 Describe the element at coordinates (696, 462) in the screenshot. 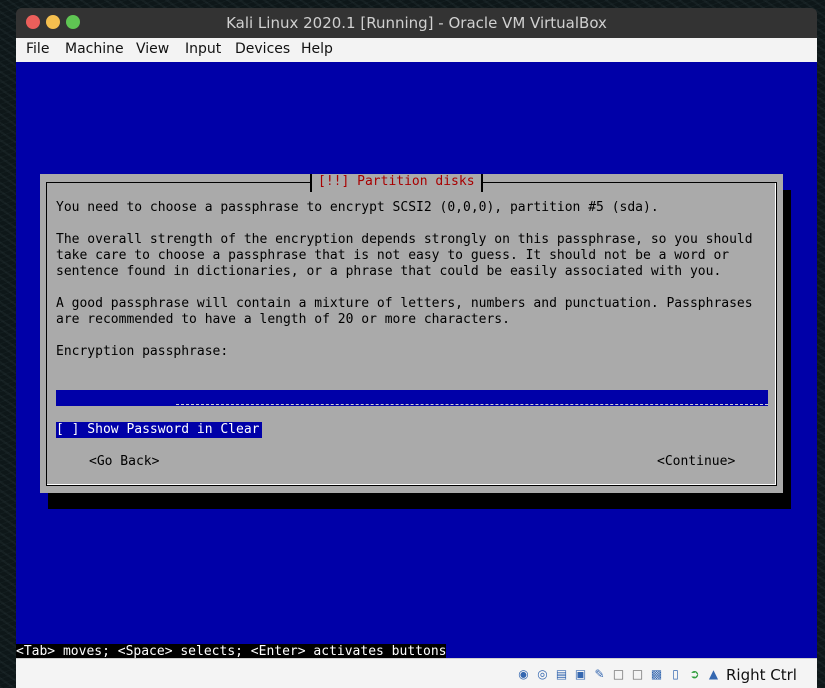

I see `continue-button: <Continue>` at that location.